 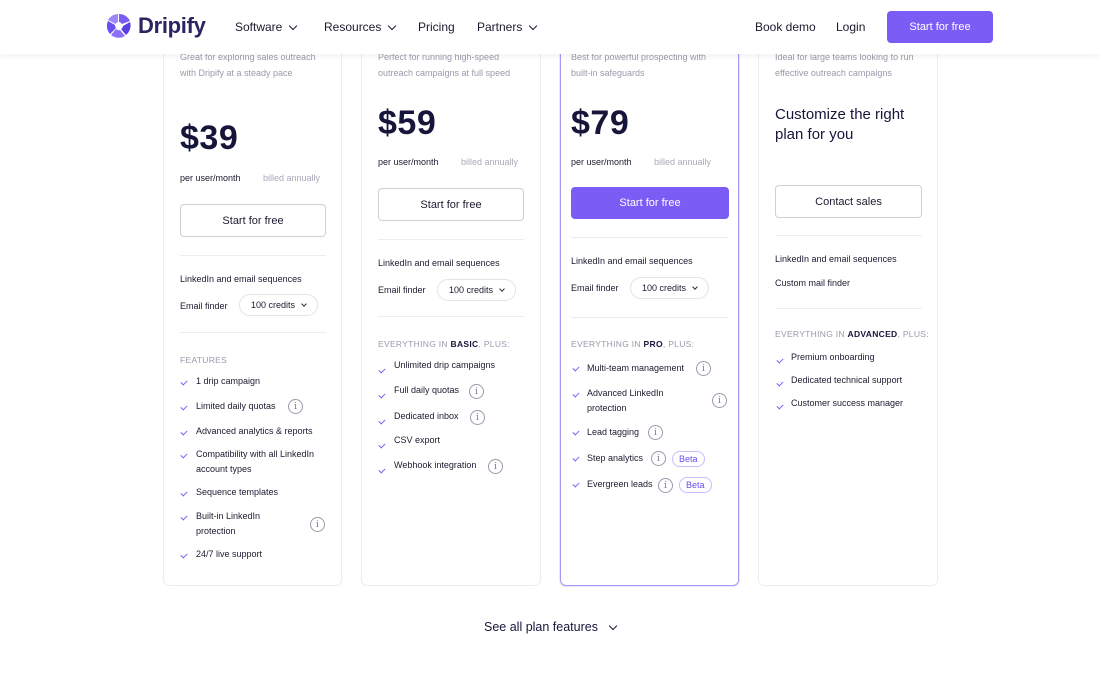 I want to click on sequences-label: LinkedIn and email sequences, so click(x=241, y=279).